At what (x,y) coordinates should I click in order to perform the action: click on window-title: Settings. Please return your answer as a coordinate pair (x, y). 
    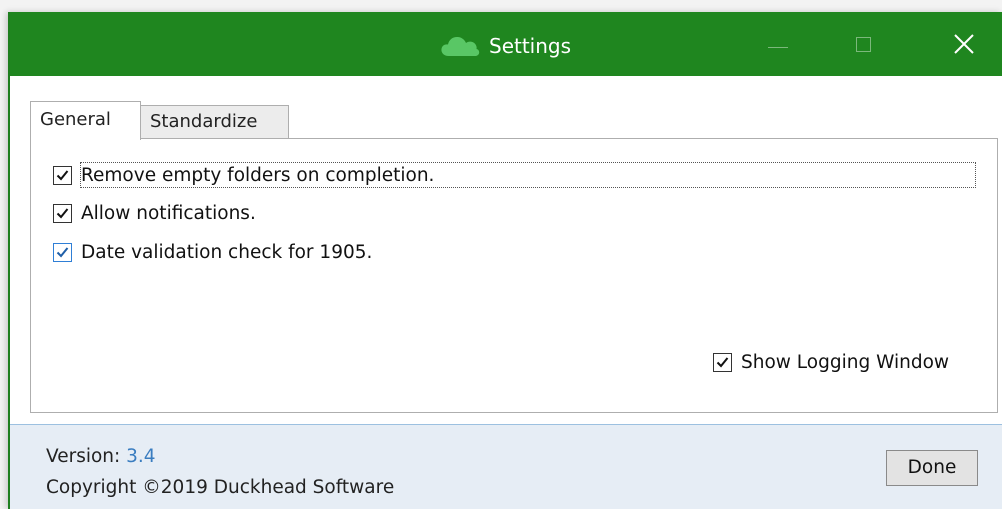
    Looking at the image, I should click on (530, 46).